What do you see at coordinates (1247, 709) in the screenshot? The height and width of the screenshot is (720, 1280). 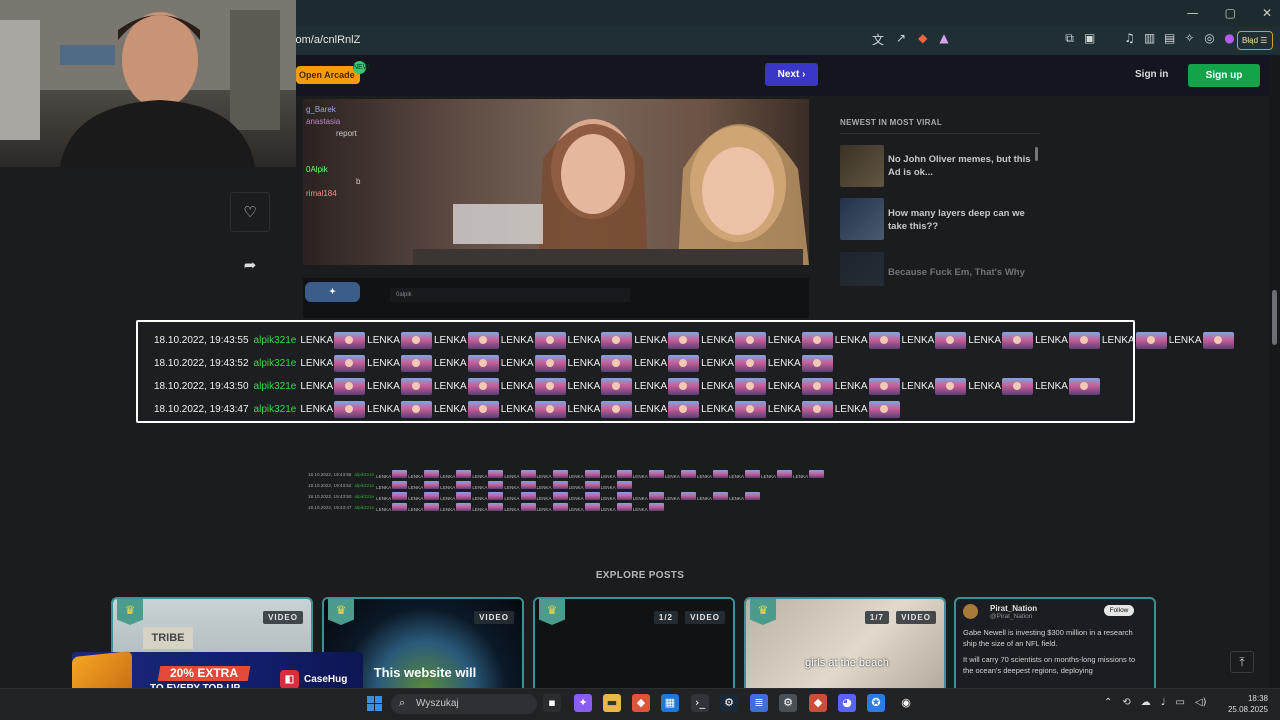 I see `clock-date: 25.08.2025` at bounding box center [1247, 709].